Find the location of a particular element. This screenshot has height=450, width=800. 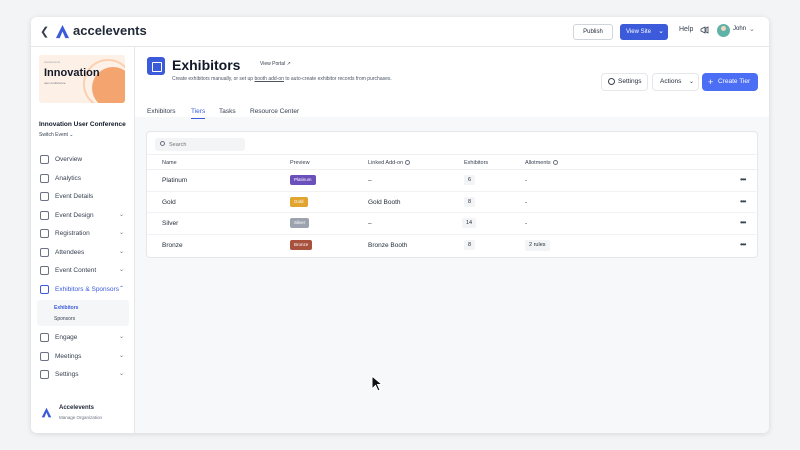

search-icon is located at coordinates (162, 143).